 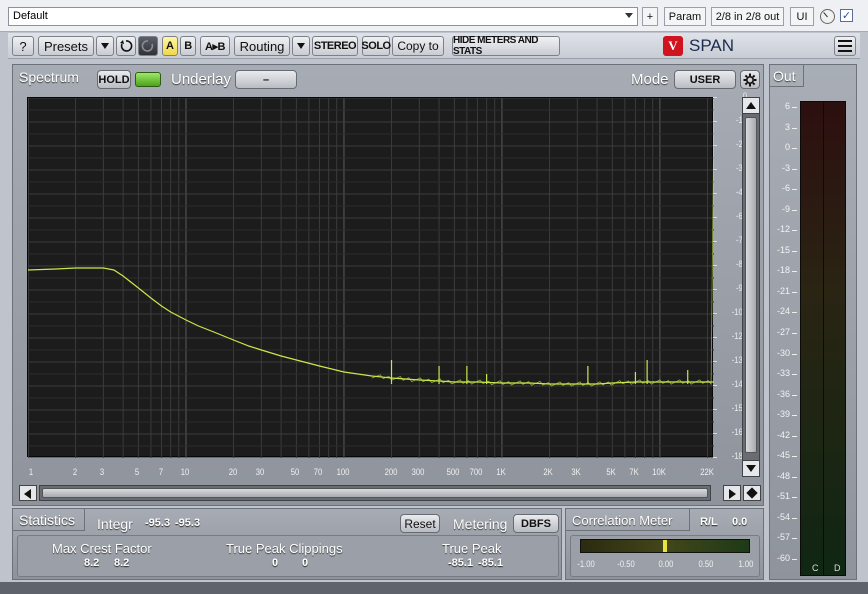 What do you see at coordinates (506, 46) in the screenshot?
I see `hide-meters-button: HIDE METERS AND STATS` at bounding box center [506, 46].